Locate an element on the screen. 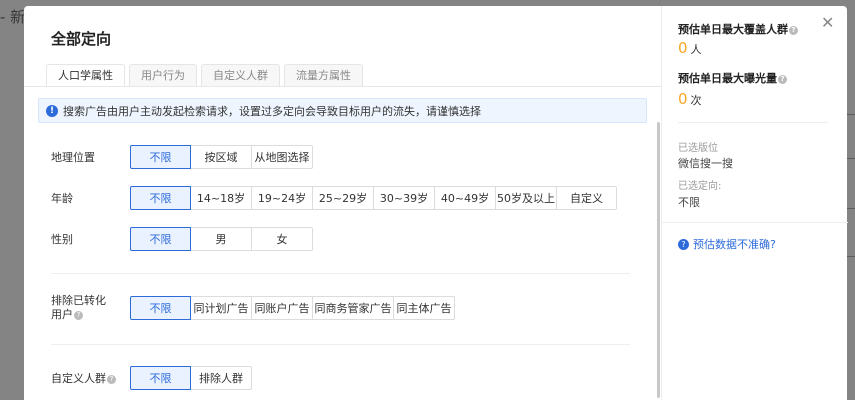  custom-option-unlimited: 不限 is located at coordinates (160, 378).